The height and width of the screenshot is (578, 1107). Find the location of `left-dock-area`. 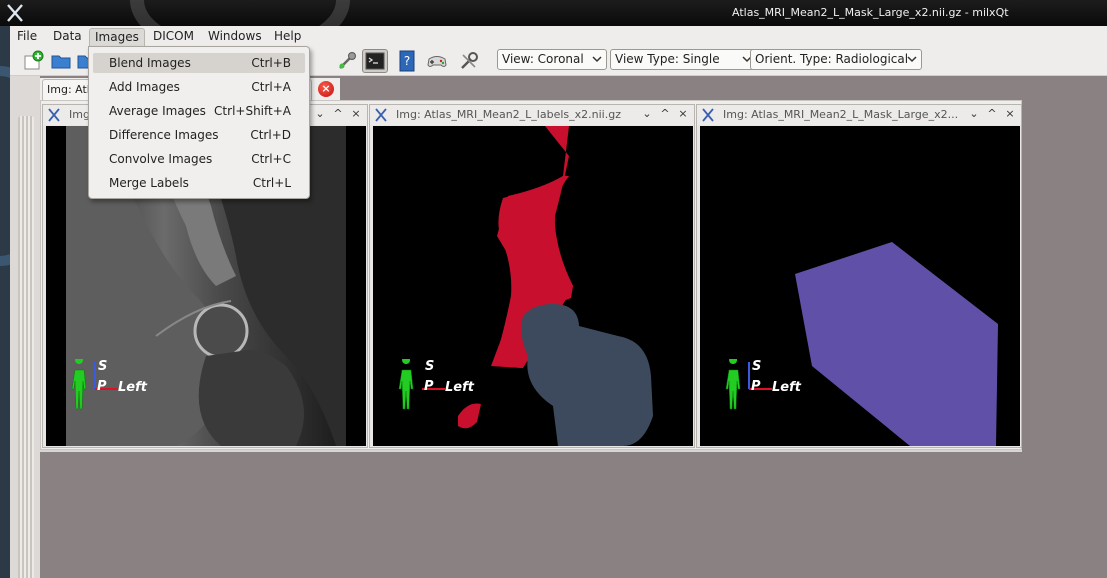

left-dock-area is located at coordinates (20, 302).